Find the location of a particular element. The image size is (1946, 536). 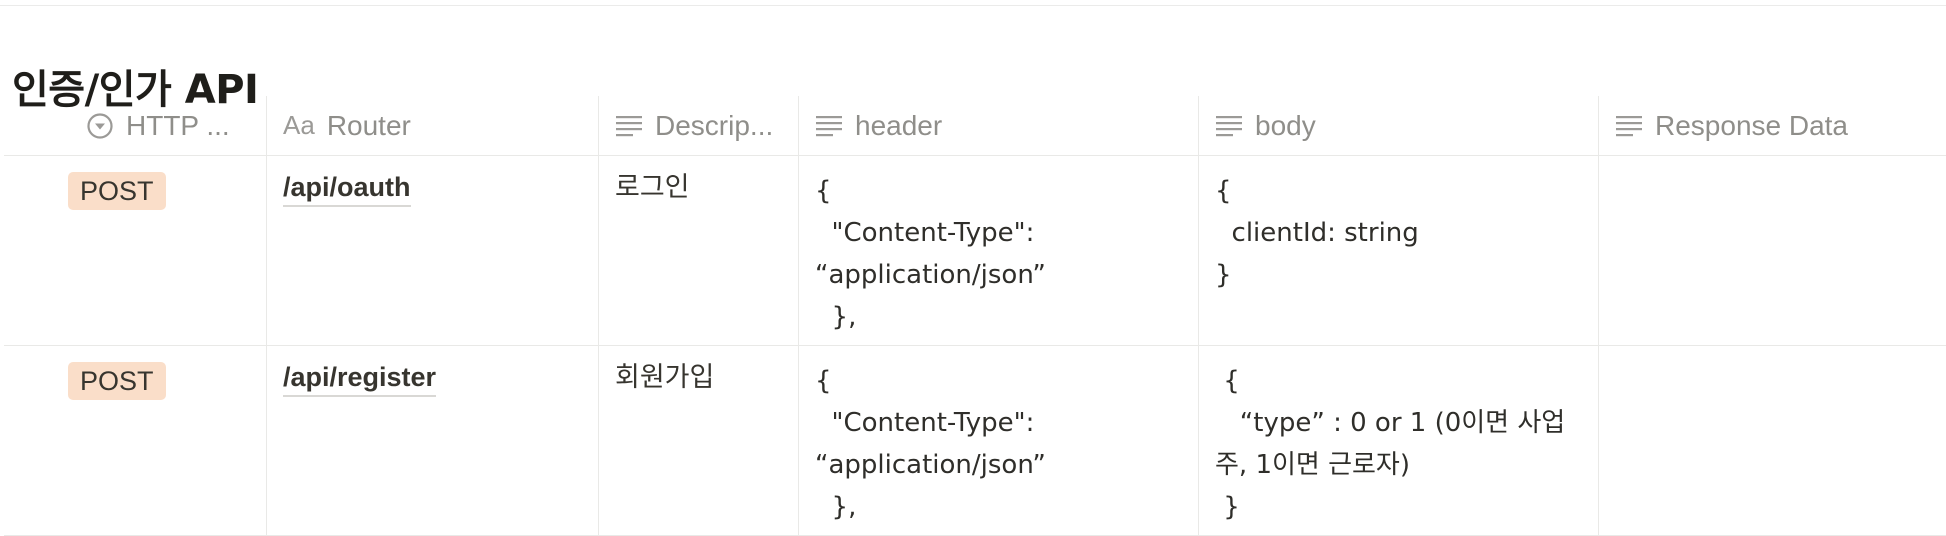

select-icon is located at coordinates (100, 126).